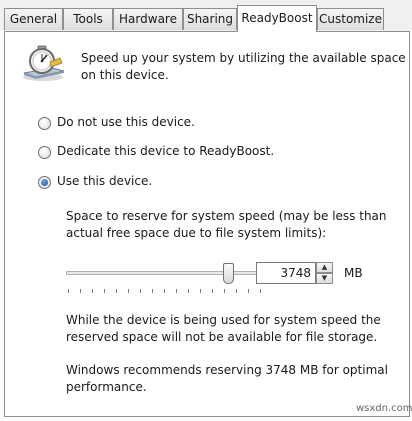 The height and width of the screenshot is (421, 412). Describe the element at coordinates (350, 19) in the screenshot. I see `tab-customize: Customize` at that location.